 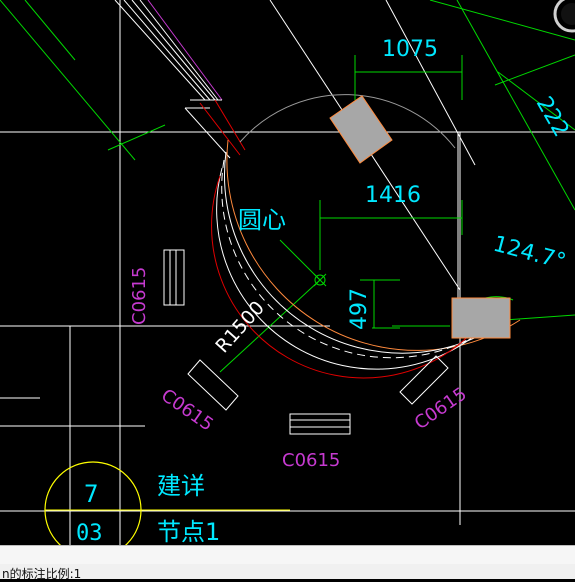 What do you see at coordinates (262, 220) in the screenshot?
I see `label-center: 圆心` at bounding box center [262, 220].